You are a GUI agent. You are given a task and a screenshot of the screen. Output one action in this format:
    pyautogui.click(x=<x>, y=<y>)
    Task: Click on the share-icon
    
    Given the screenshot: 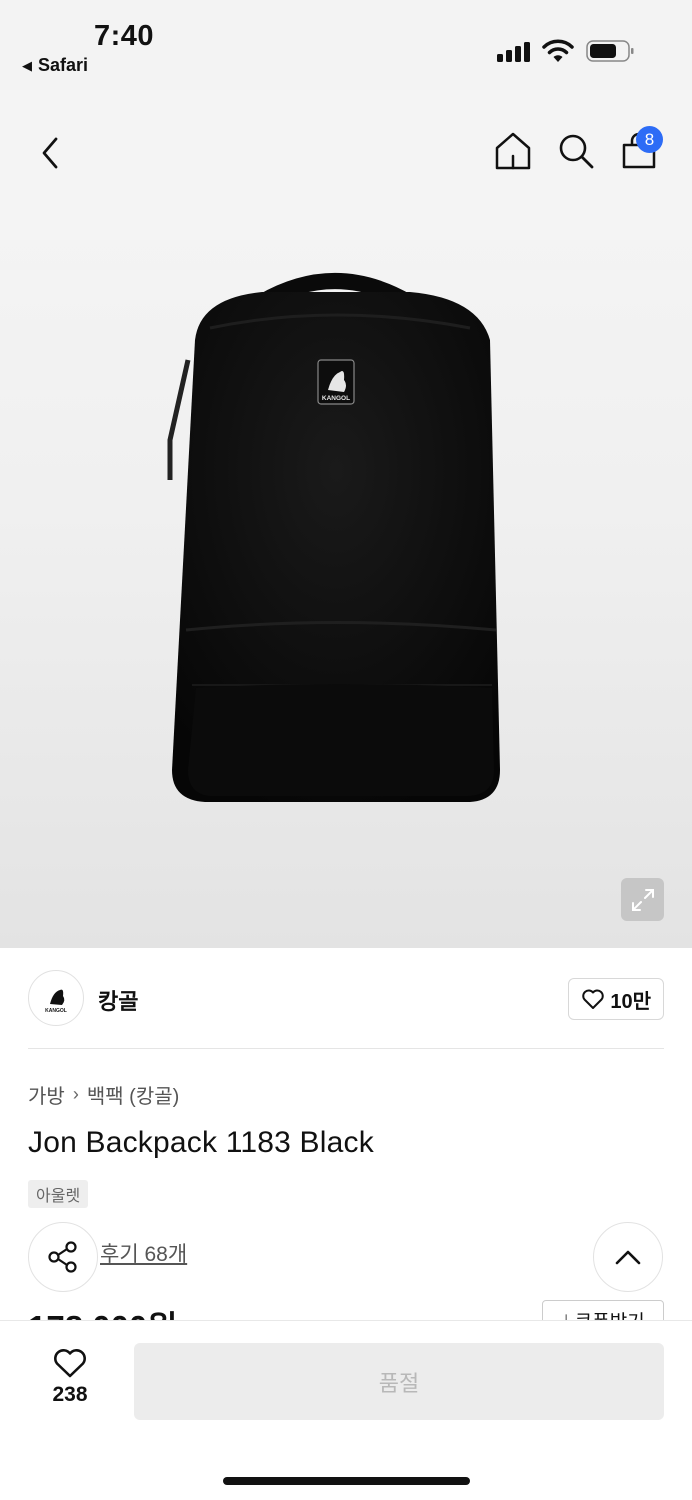 What is the action you would take?
    pyautogui.click(x=62, y=1257)
    